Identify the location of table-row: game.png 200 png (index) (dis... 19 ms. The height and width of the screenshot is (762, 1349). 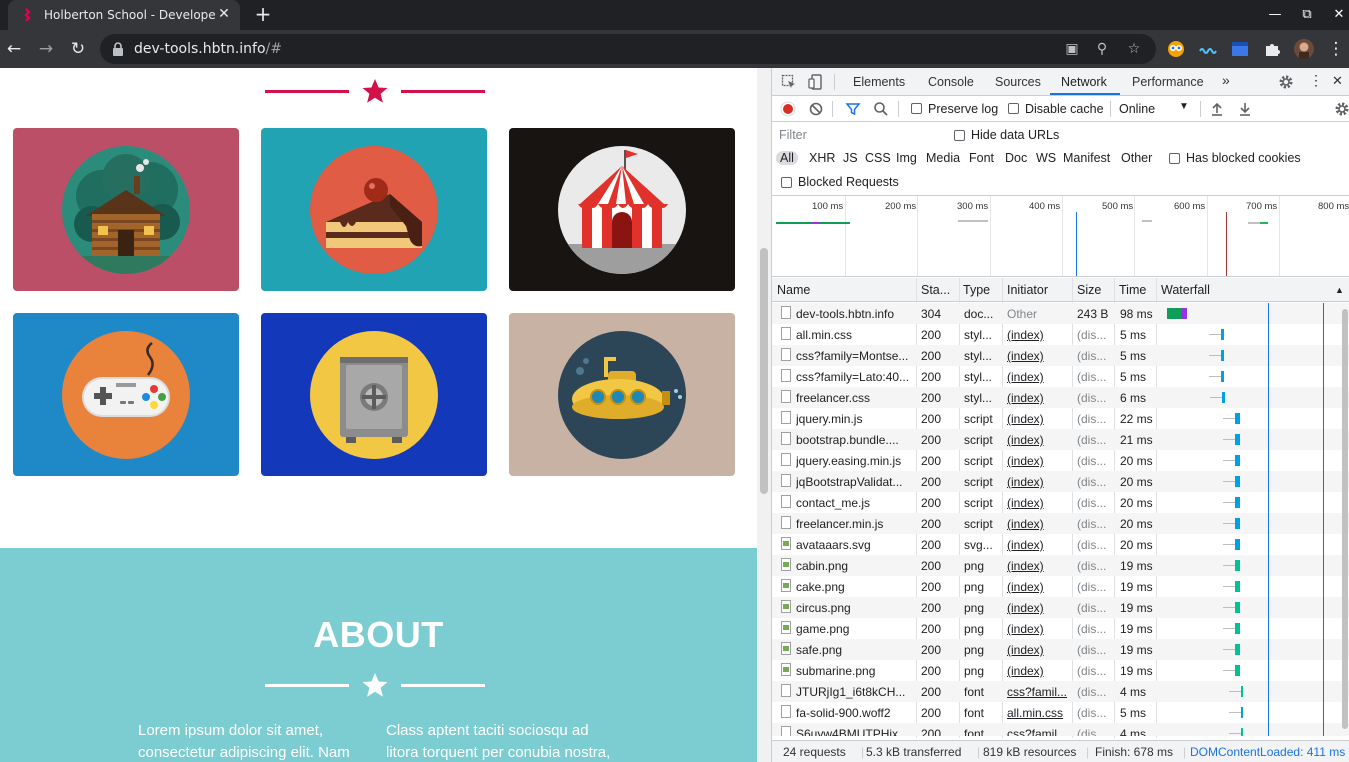
(1060, 628).